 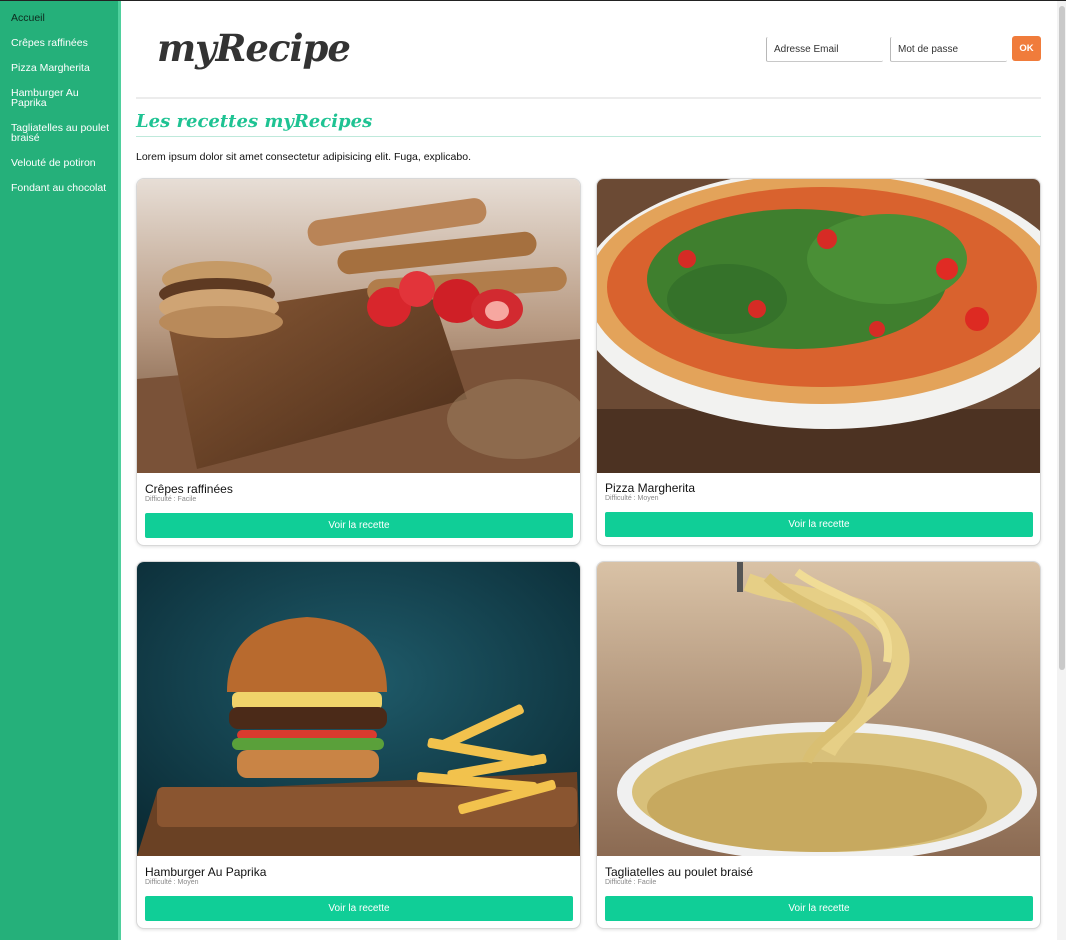 What do you see at coordinates (61, 18) in the screenshot?
I see `sidebar-item-accueil: Accueil` at bounding box center [61, 18].